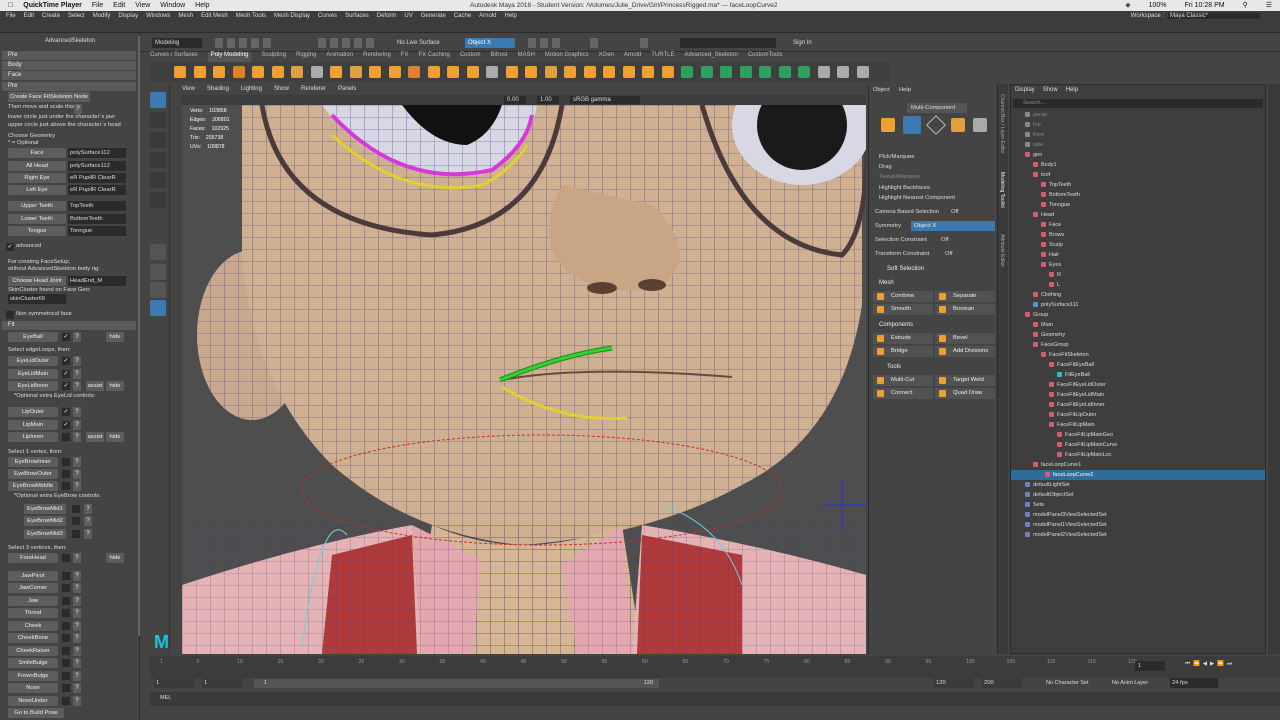 The height and width of the screenshot is (720, 1280). Describe the element at coordinates (1050, 255) in the screenshot. I see `outliner-item: Hair` at that location.